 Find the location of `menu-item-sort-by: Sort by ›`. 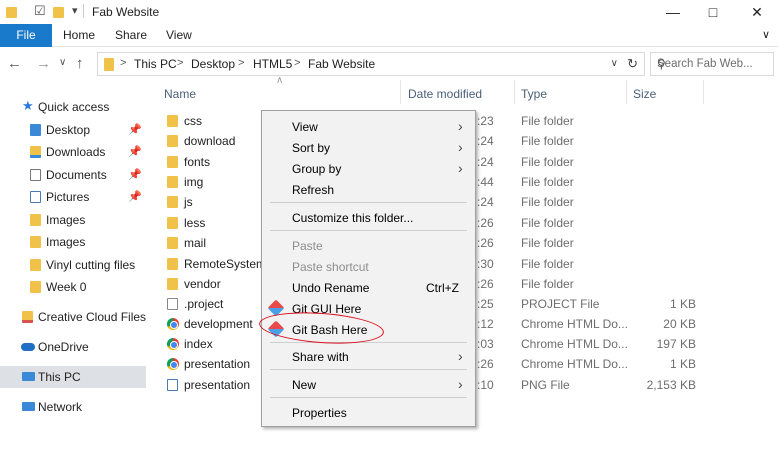

menu-item-sort-by: Sort by › is located at coordinates (368, 147).